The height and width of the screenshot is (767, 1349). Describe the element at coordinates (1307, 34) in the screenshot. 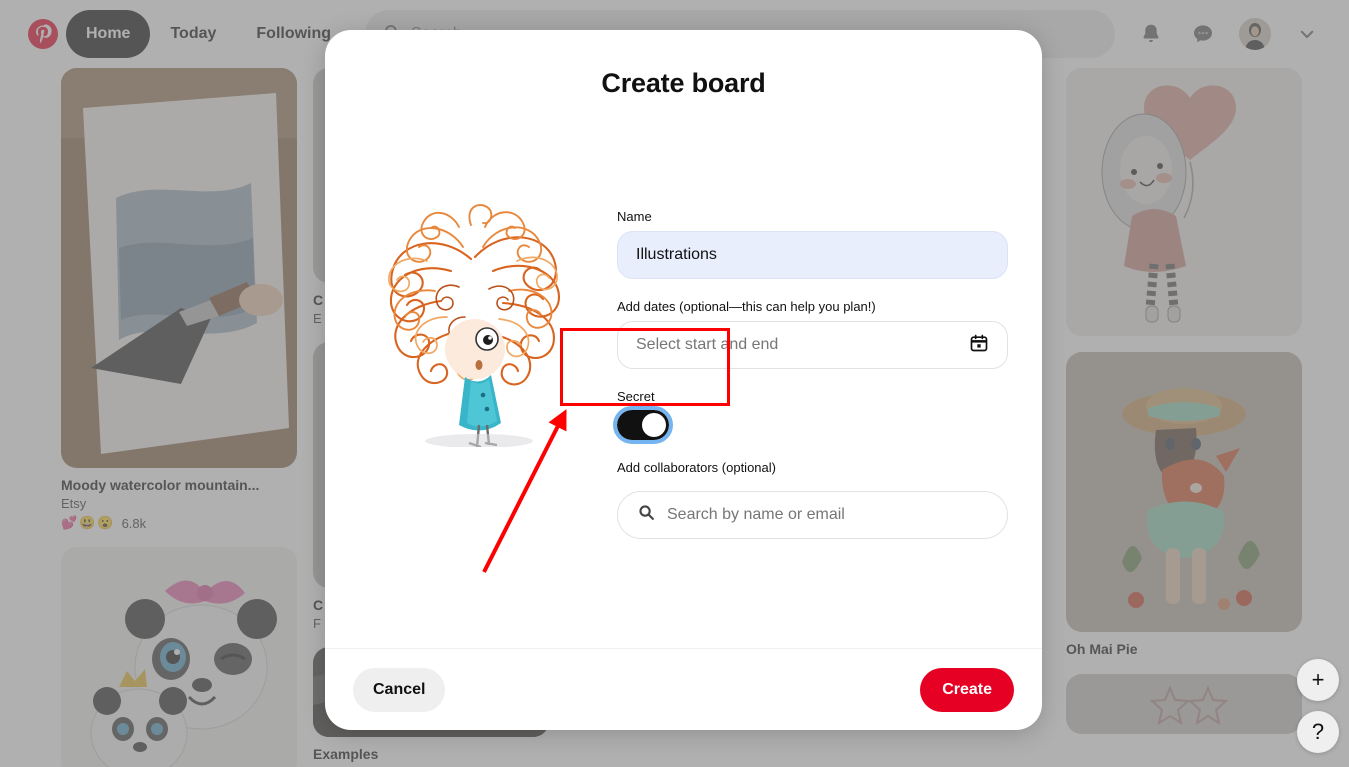

I see `chevron-down-icon` at that location.